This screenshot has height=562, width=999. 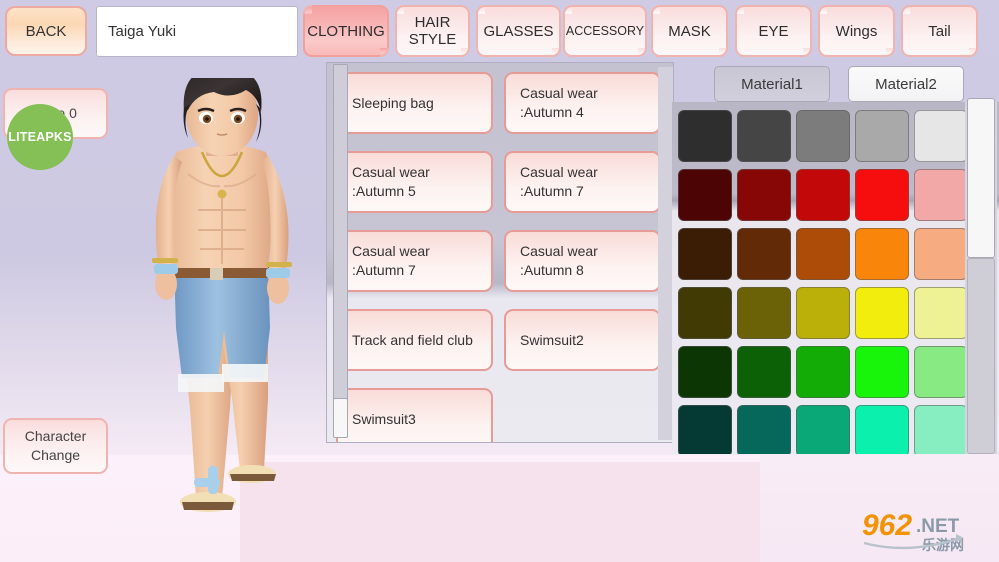 I want to click on character-change-button: Character Change, so click(x=55, y=446).